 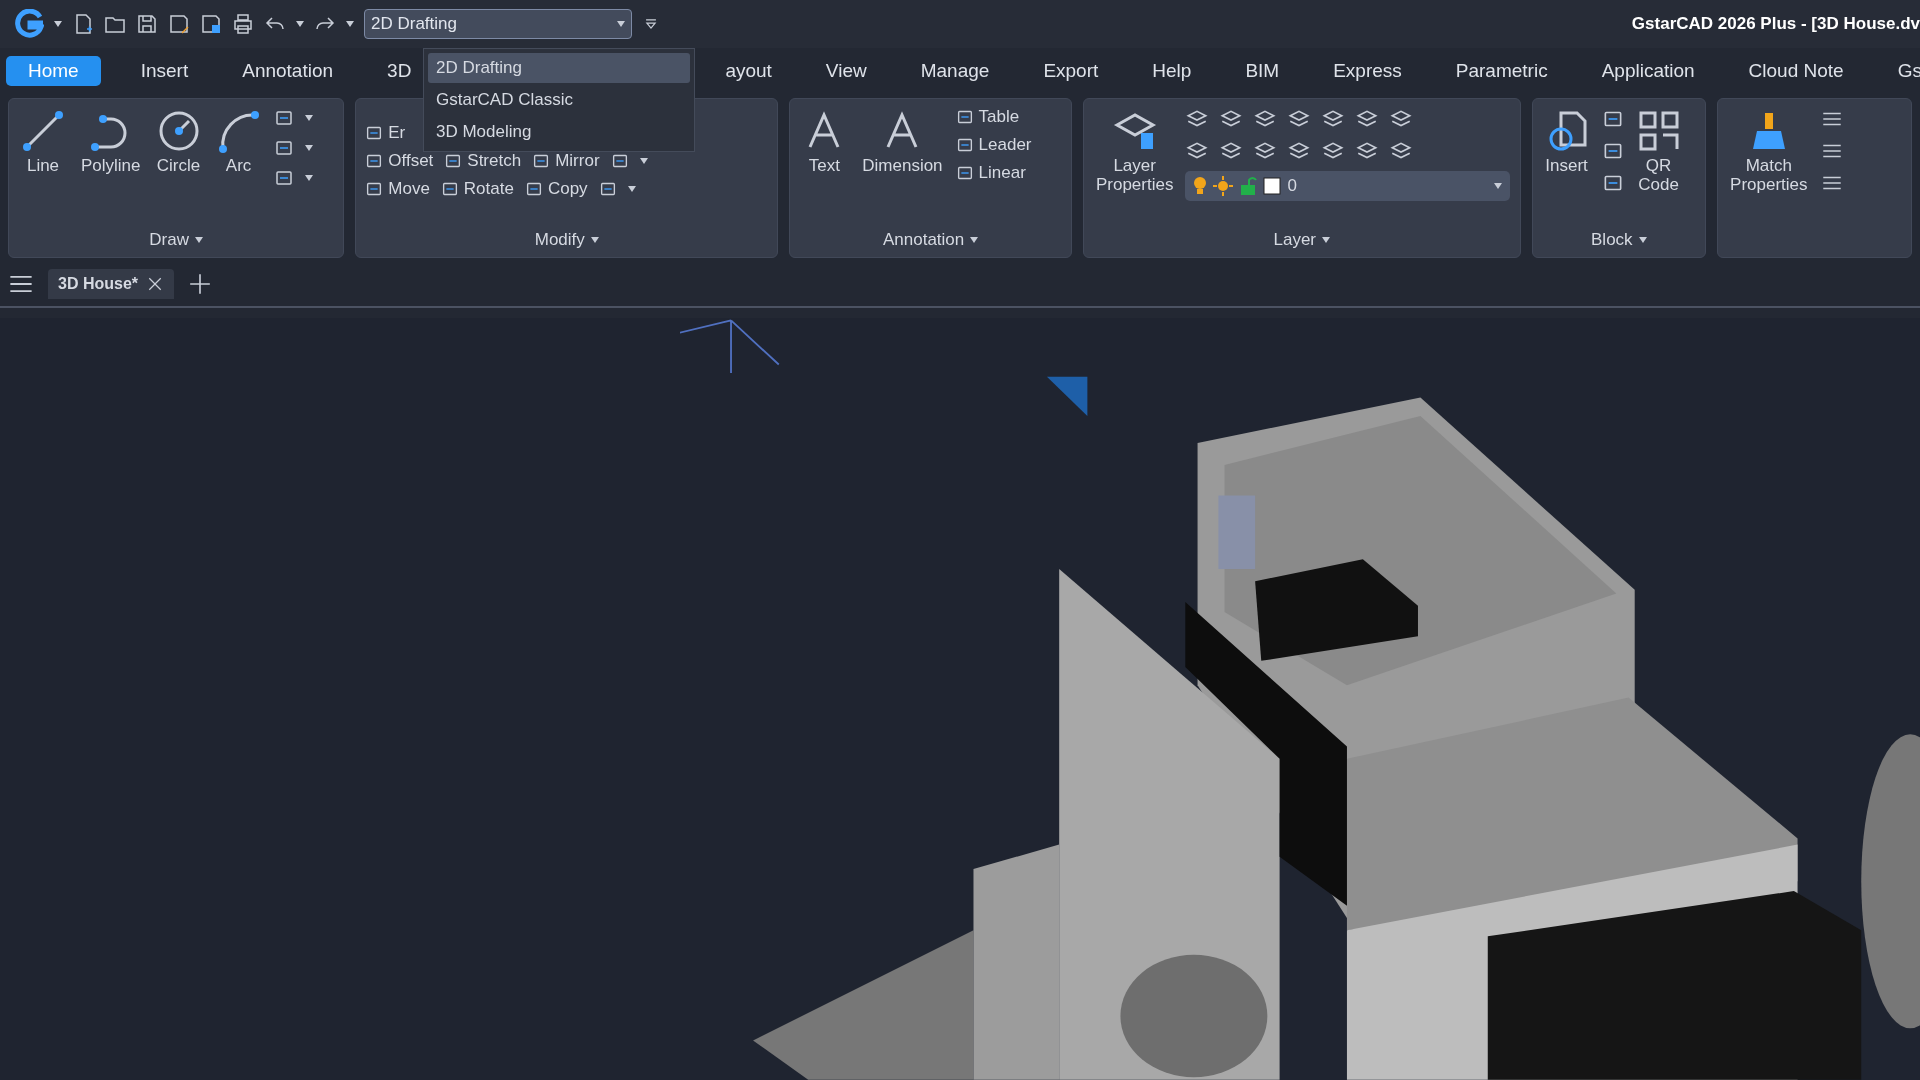 What do you see at coordinates (1796, 71) in the screenshot?
I see `ribbon-tab: Cloud Note` at bounding box center [1796, 71].